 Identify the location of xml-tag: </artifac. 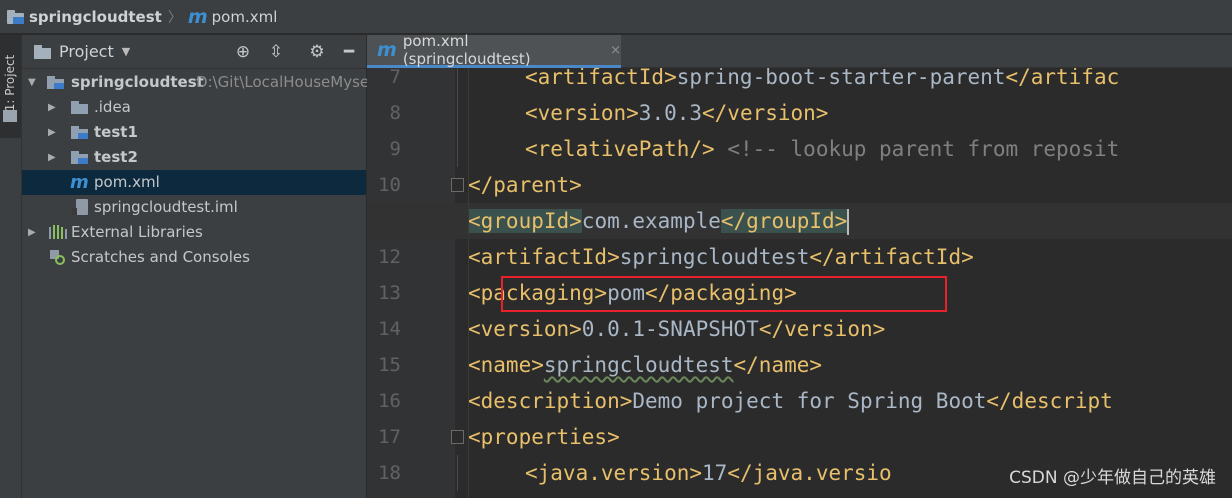
(1062, 78).